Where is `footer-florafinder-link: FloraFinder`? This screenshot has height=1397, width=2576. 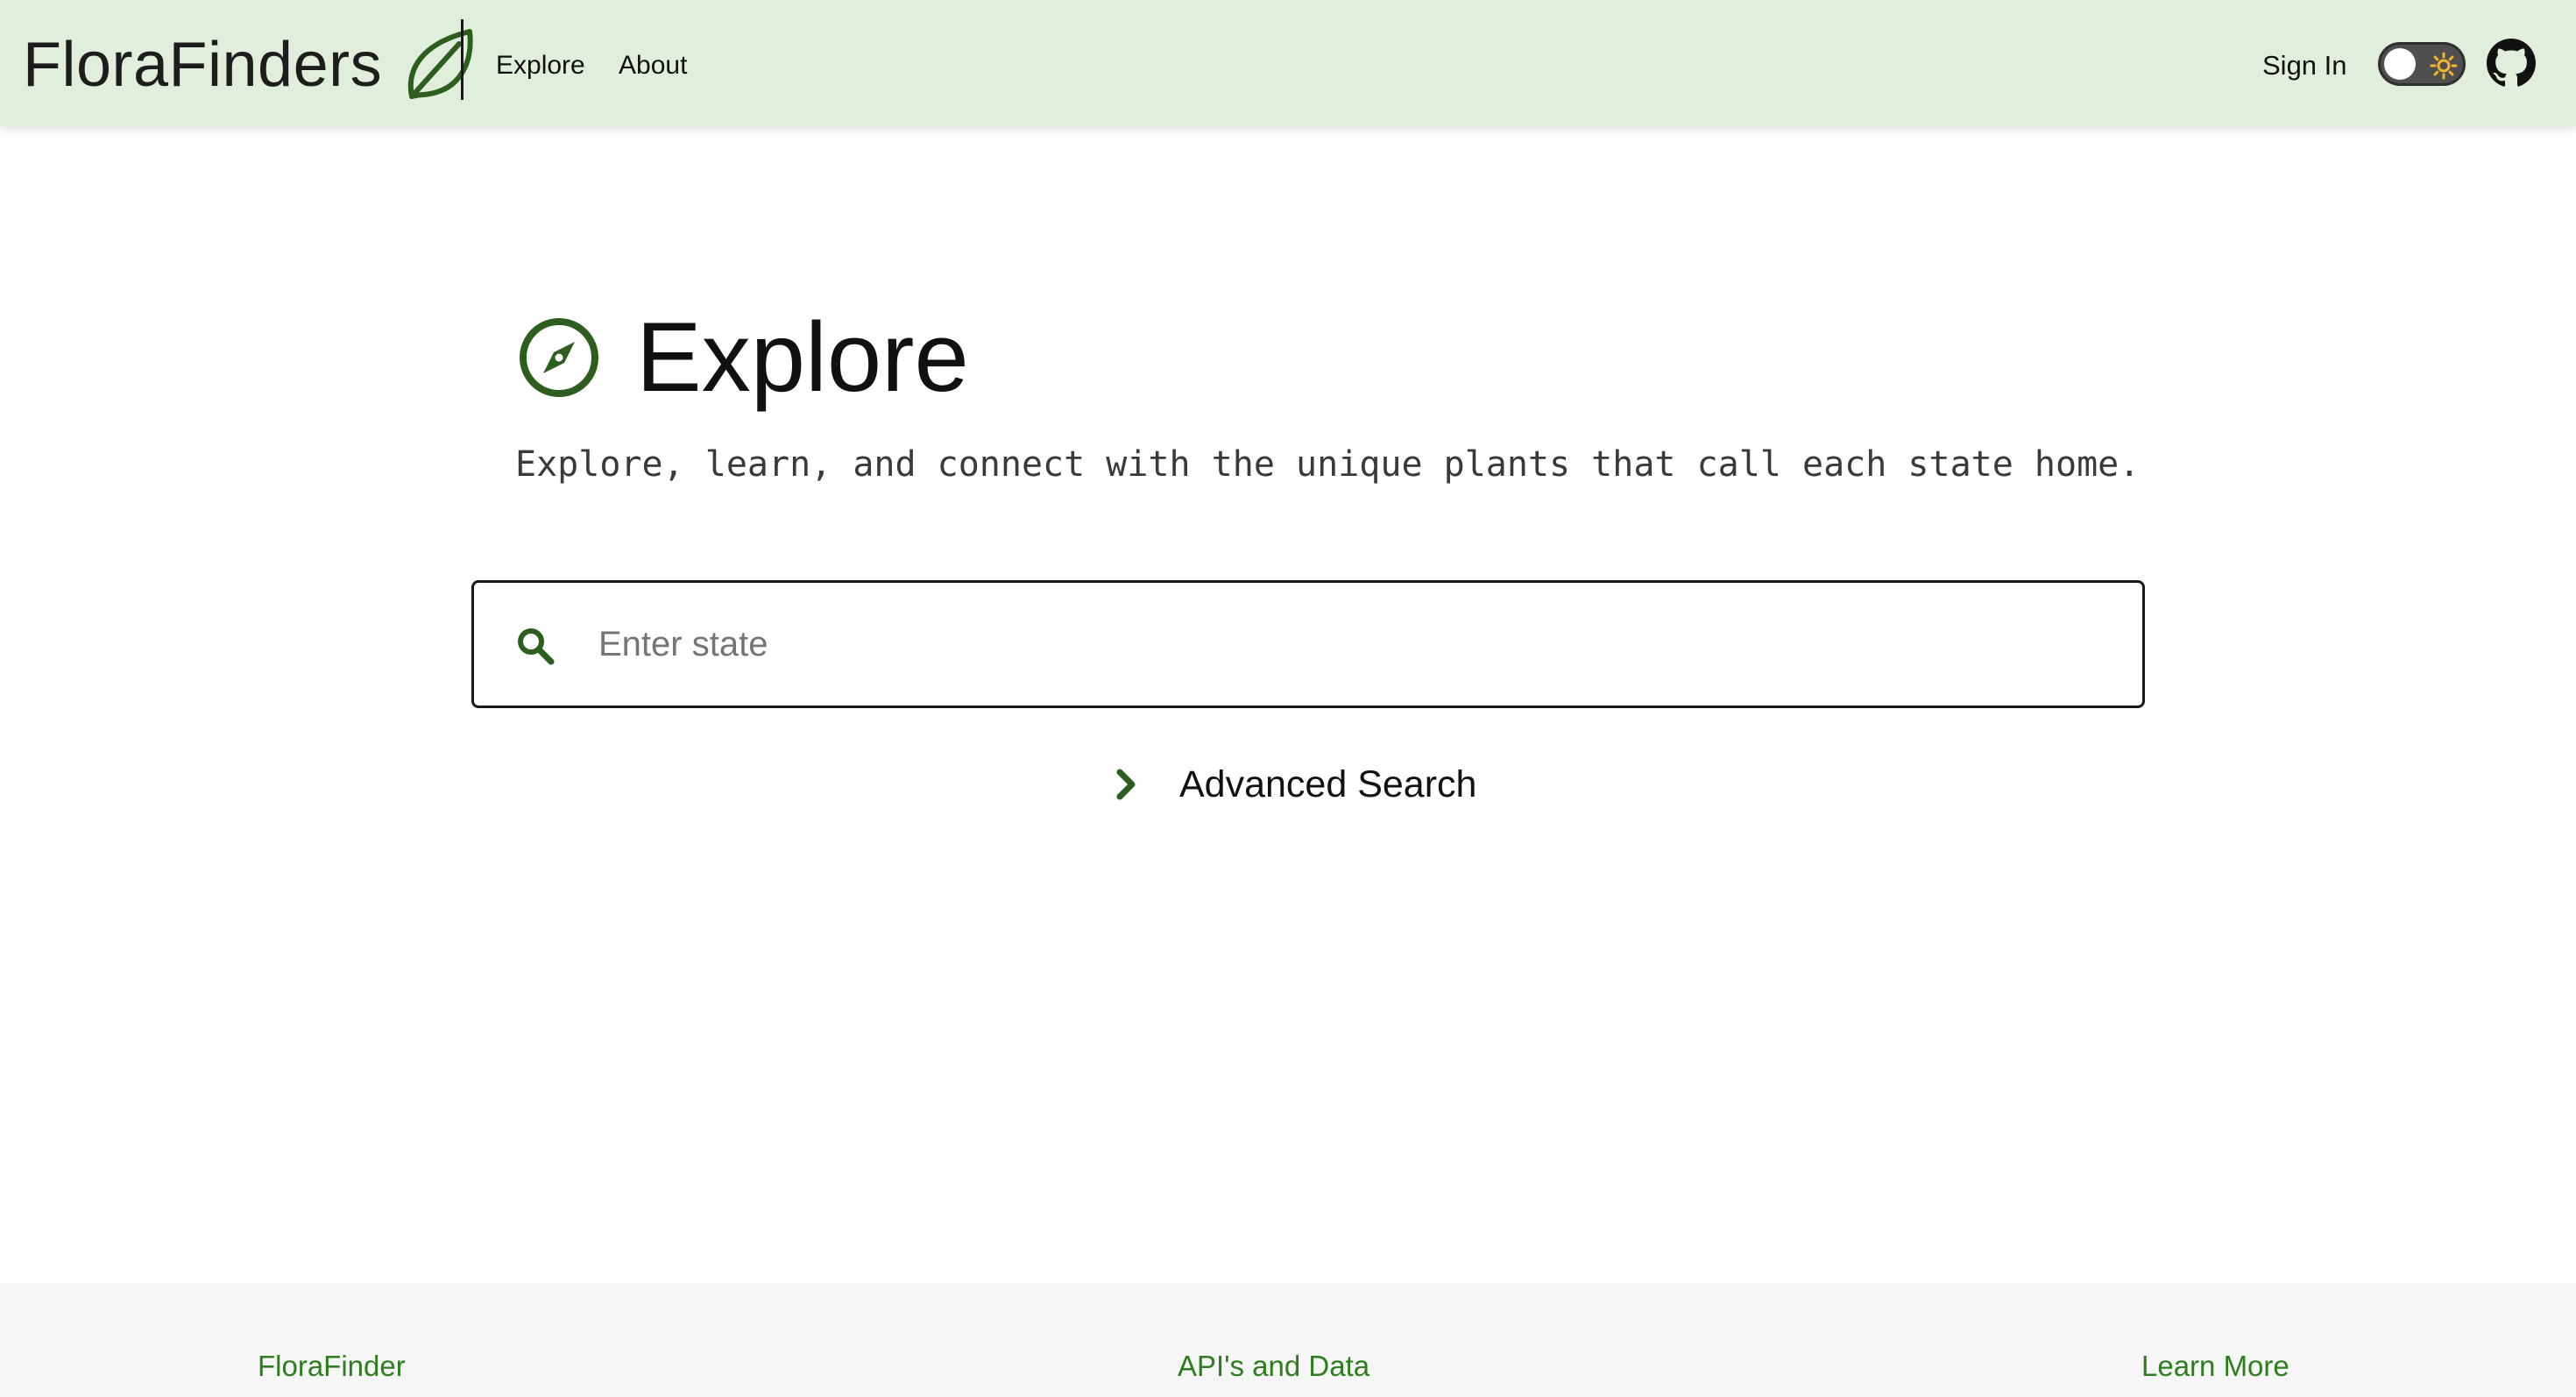
footer-florafinder-link: FloraFinder is located at coordinates (332, 1366).